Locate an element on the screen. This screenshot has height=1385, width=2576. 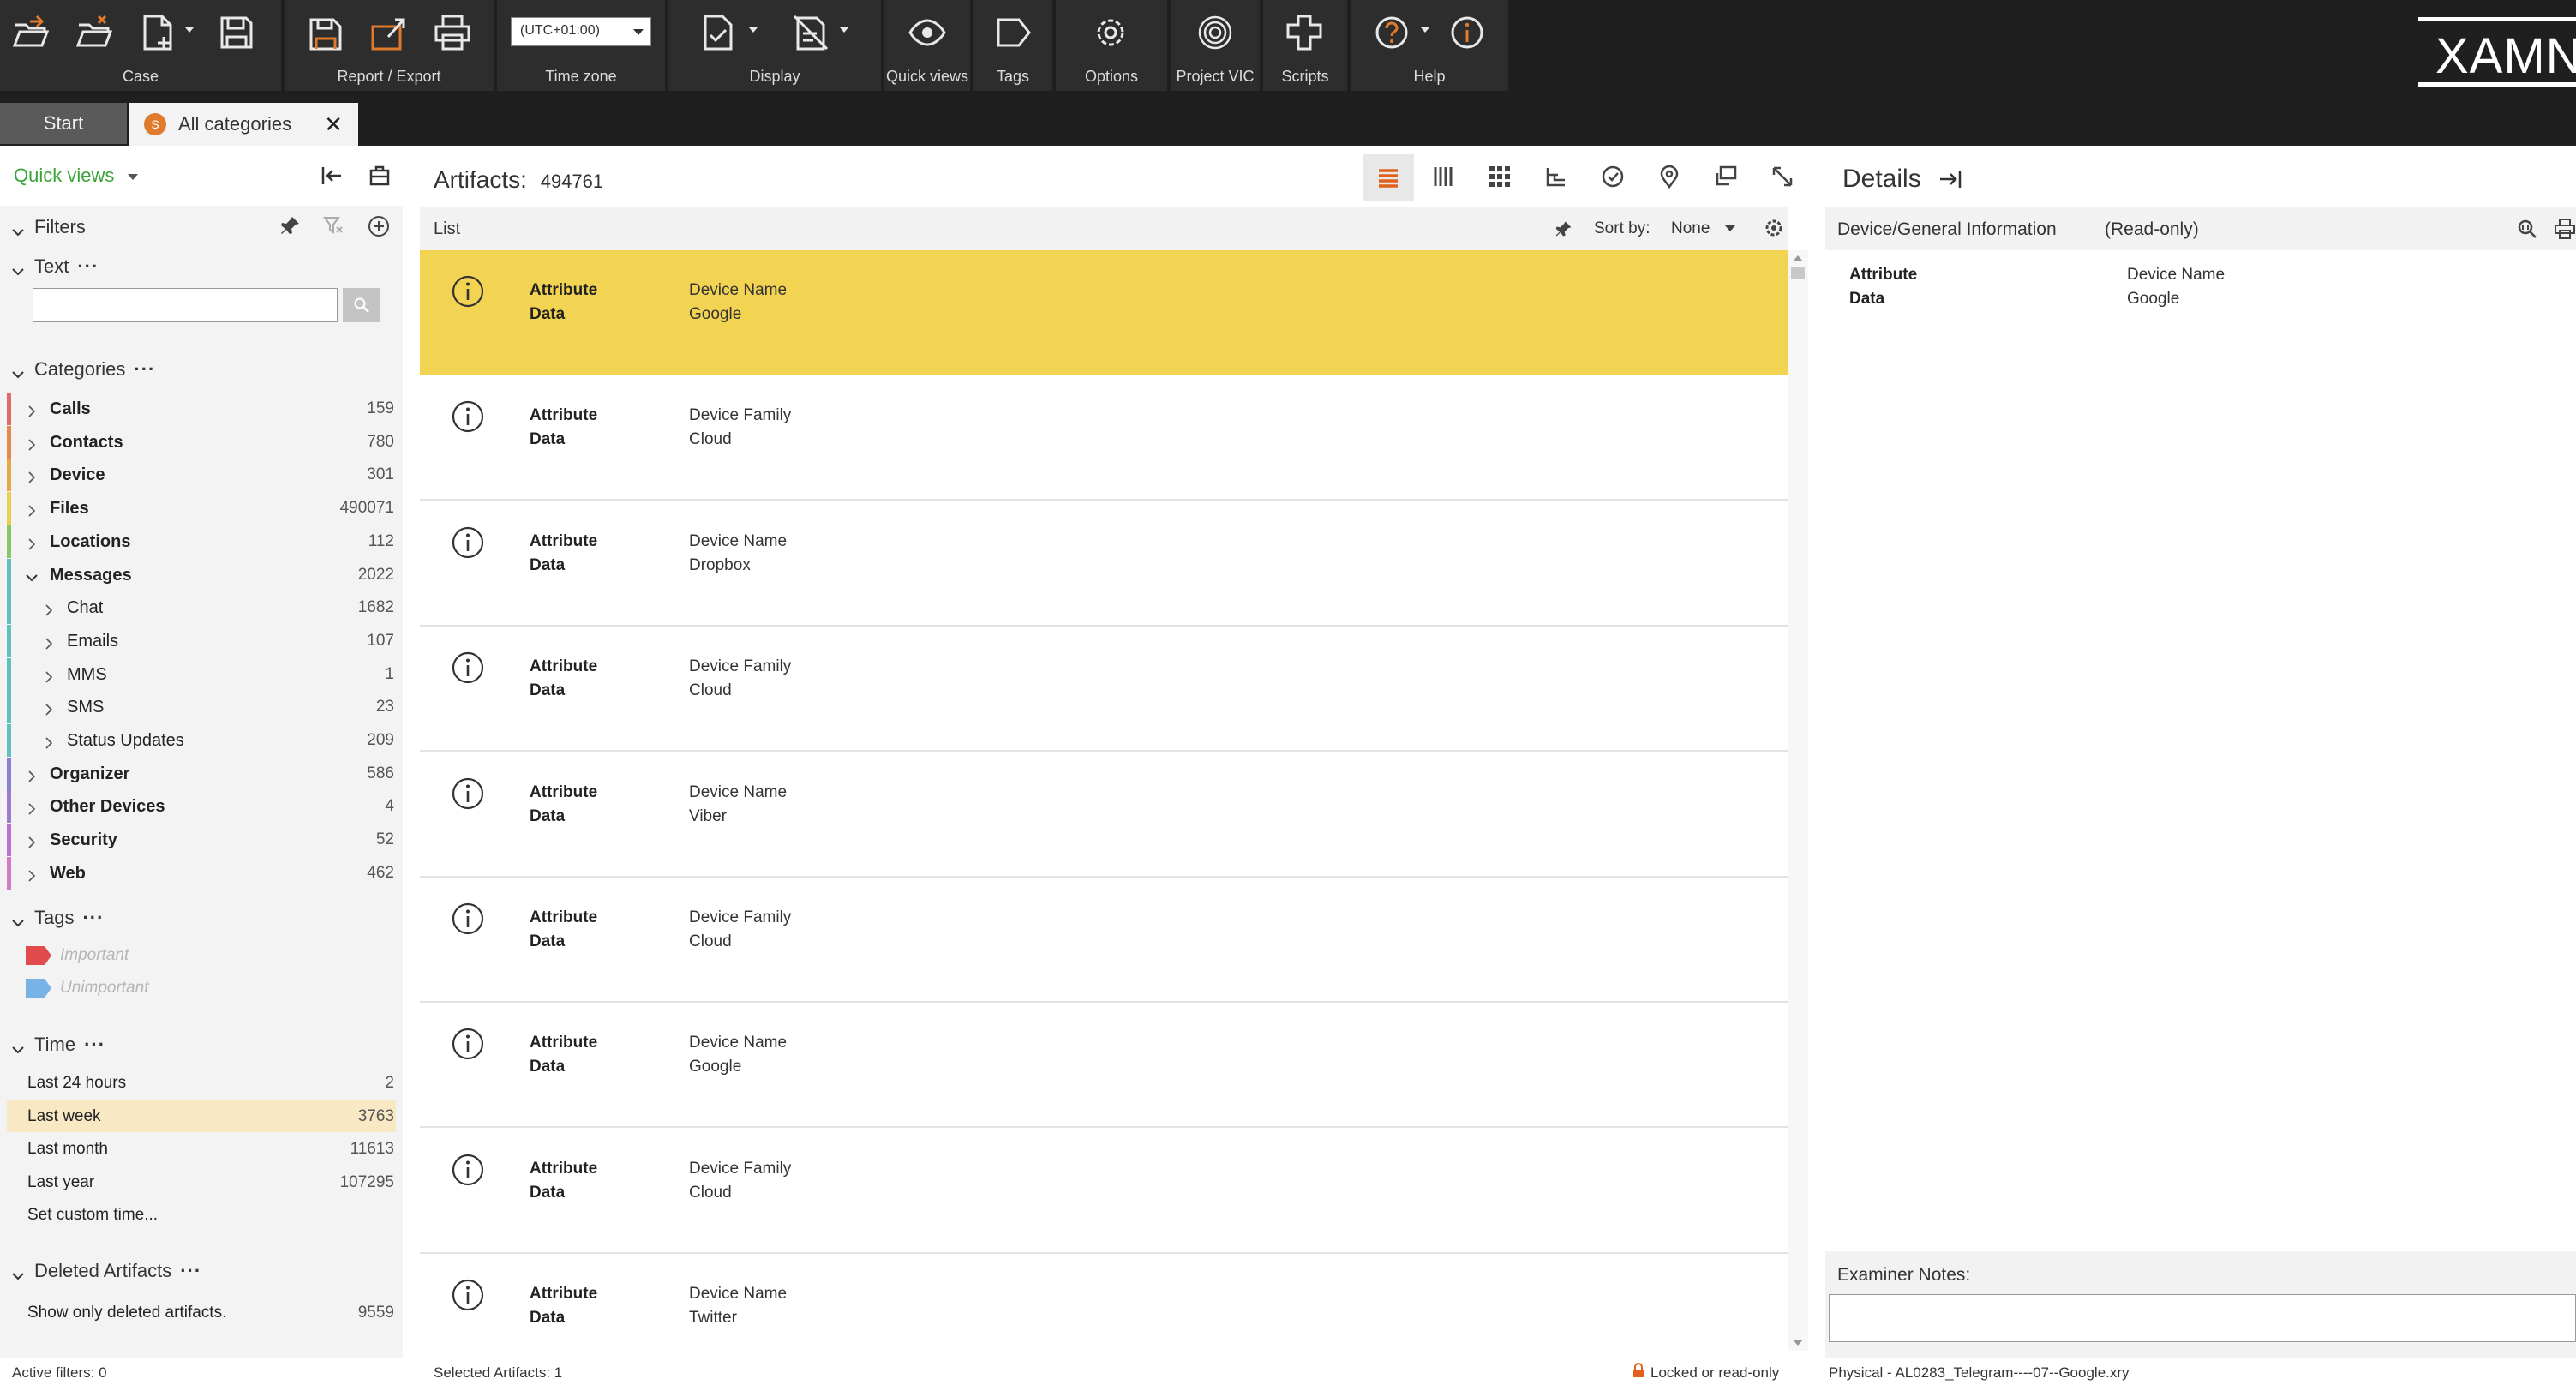
close-case-button is located at coordinates (94, 32).